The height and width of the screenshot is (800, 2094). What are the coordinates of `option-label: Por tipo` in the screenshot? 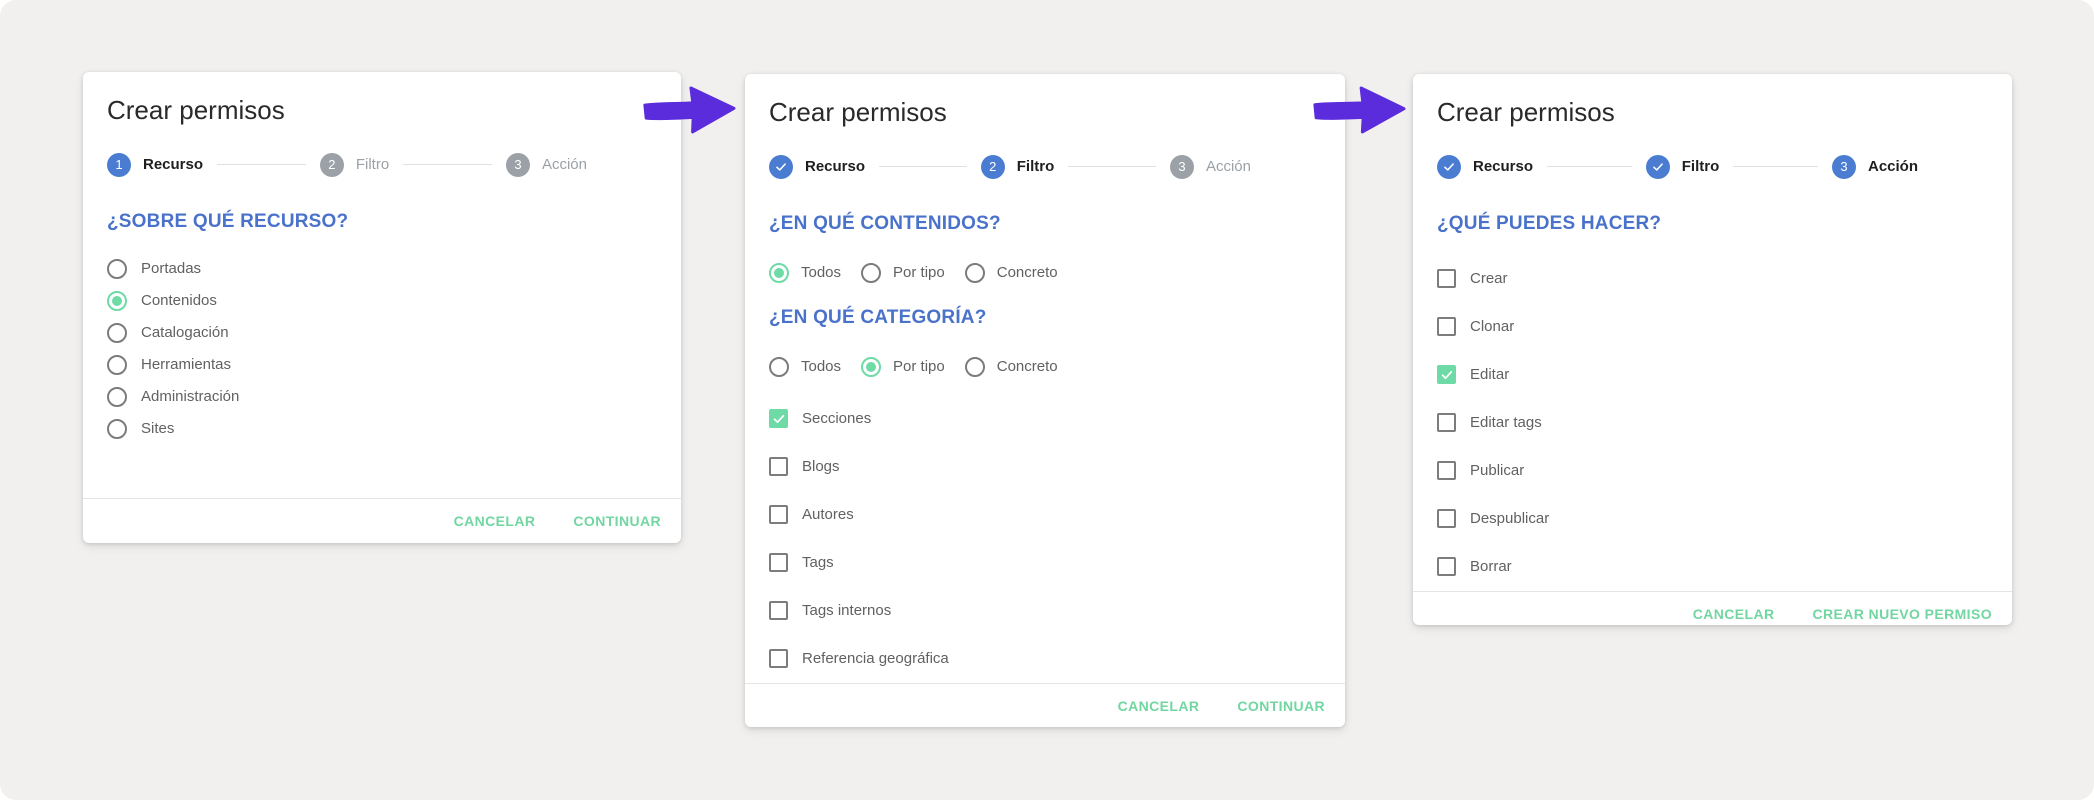 It's located at (919, 273).